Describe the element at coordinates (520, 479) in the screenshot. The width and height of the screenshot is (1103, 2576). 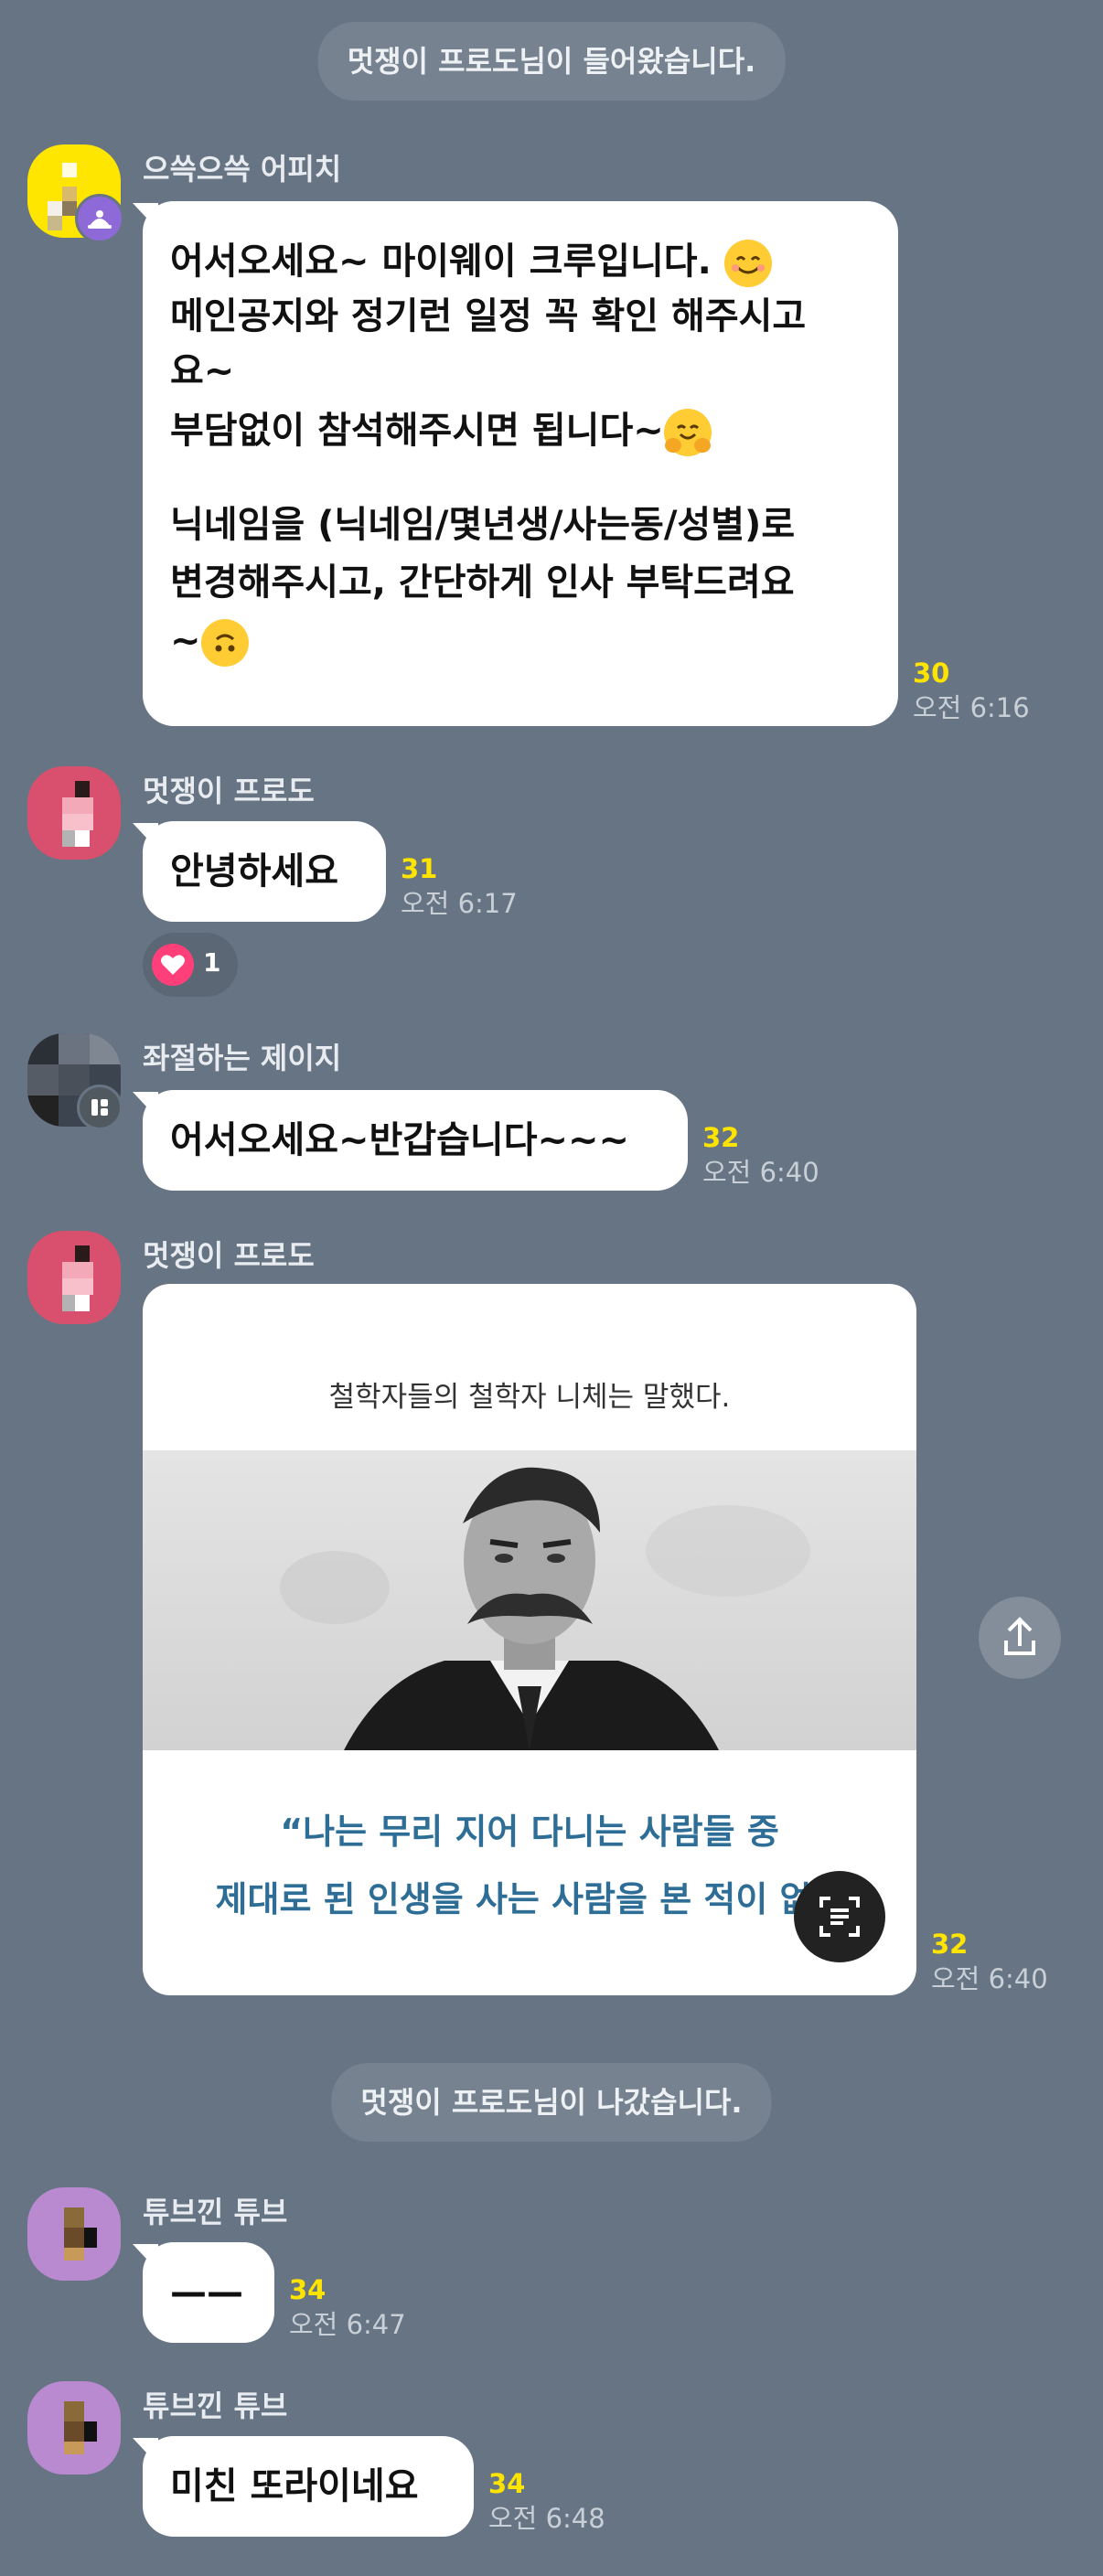
I see `message-line` at that location.